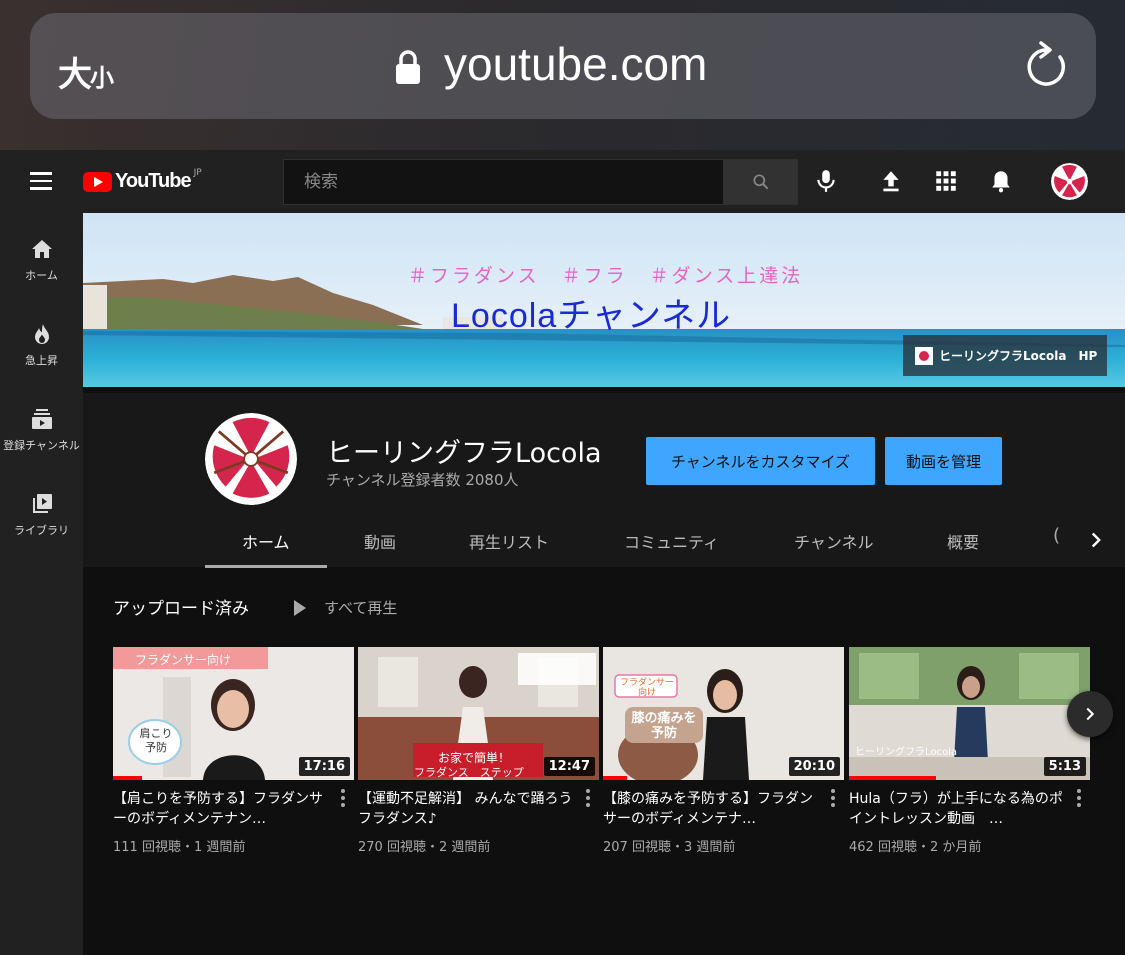 The height and width of the screenshot is (955, 1125). Describe the element at coordinates (826, 181) in the screenshot. I see `mic-icon` at that location.